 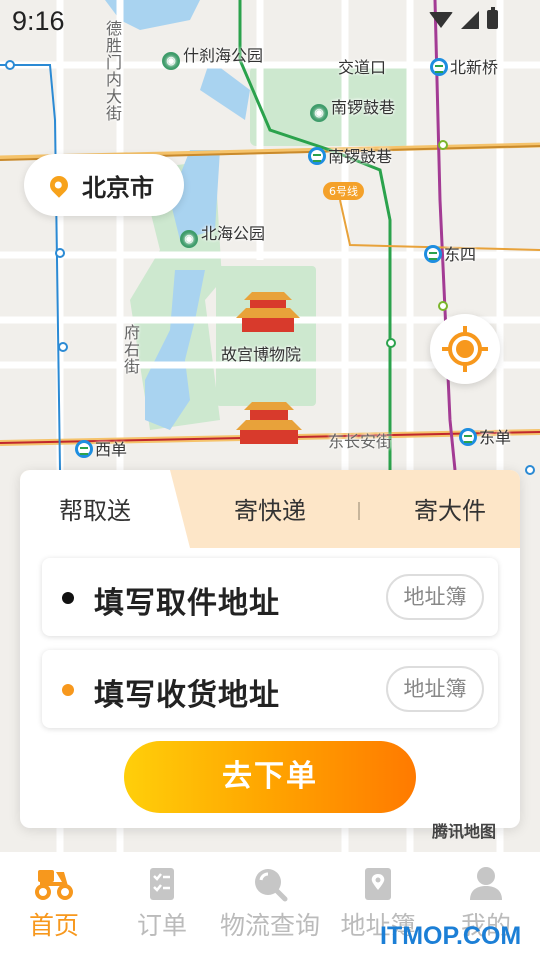 What do you see at coordinates (271, 885) in the screenshot?
I see `search-icon` at bounding box center [271, 885].